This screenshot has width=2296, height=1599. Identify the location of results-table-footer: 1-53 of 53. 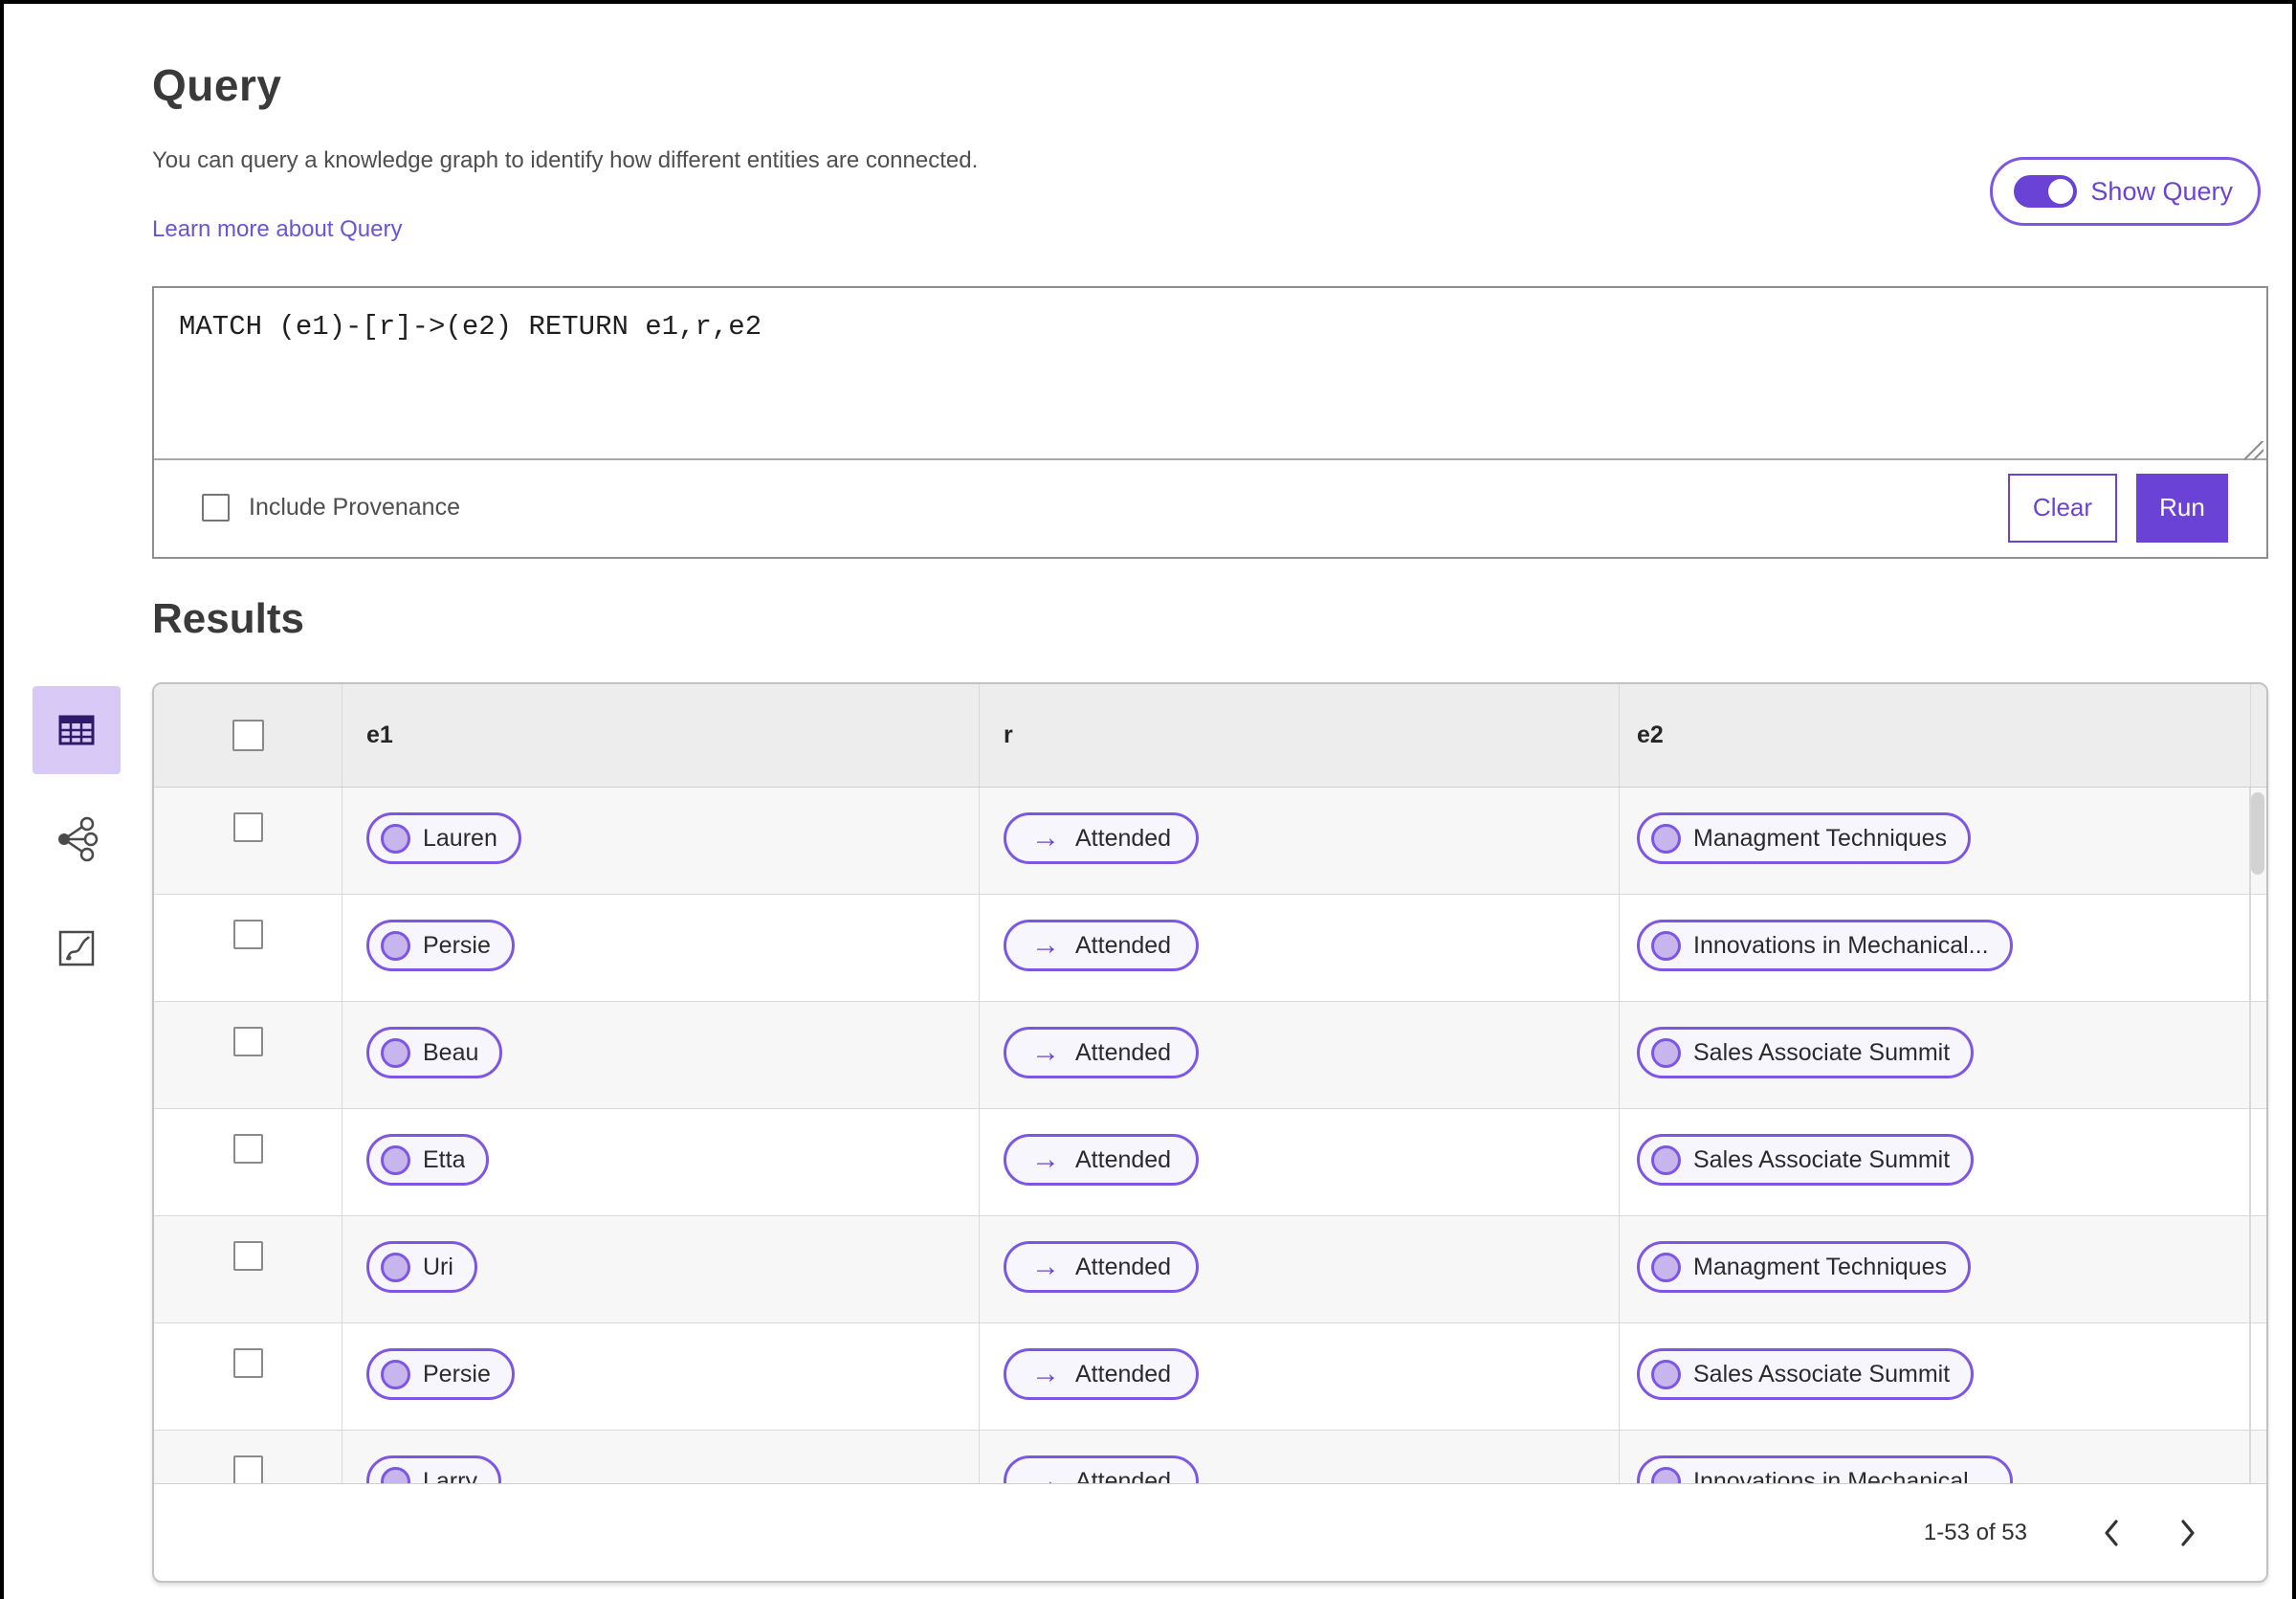
(1210, 1532).